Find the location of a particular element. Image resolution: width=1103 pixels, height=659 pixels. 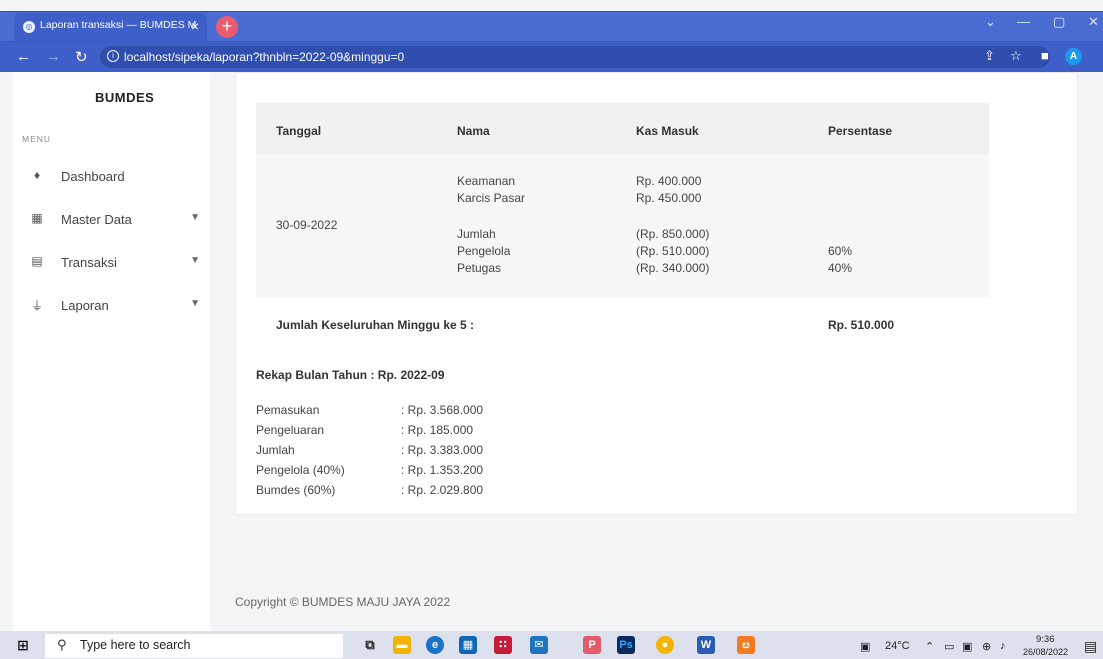

task-view-icon: ⧉ is located at coordinates (370, 645).